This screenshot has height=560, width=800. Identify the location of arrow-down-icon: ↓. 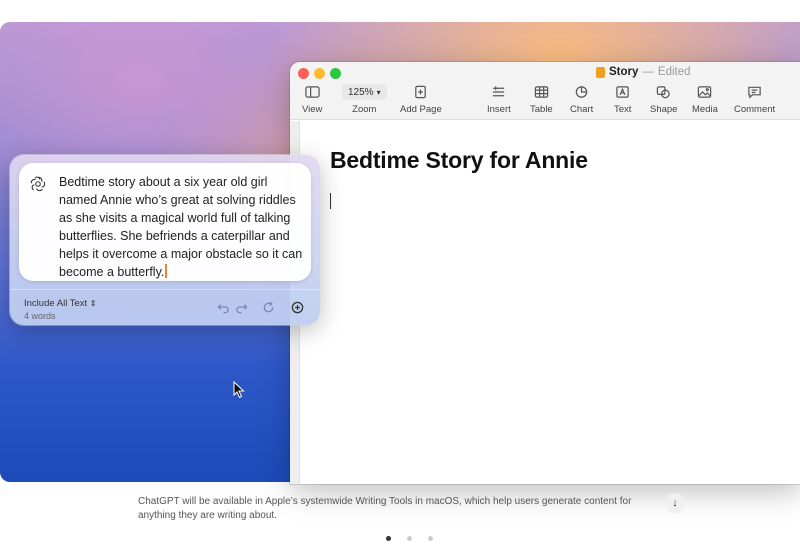
(675, 503).